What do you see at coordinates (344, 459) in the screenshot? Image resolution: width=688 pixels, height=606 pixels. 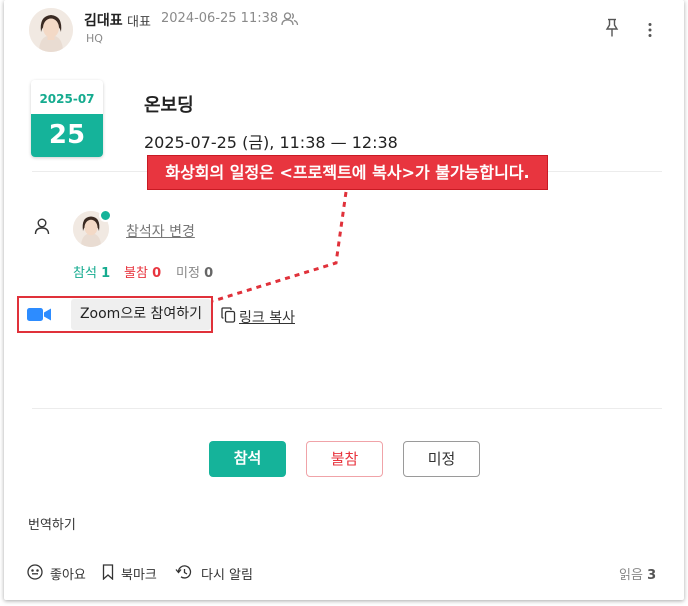 I see `rsvp-decline-button: 불참` at bounding box center [344, 459].